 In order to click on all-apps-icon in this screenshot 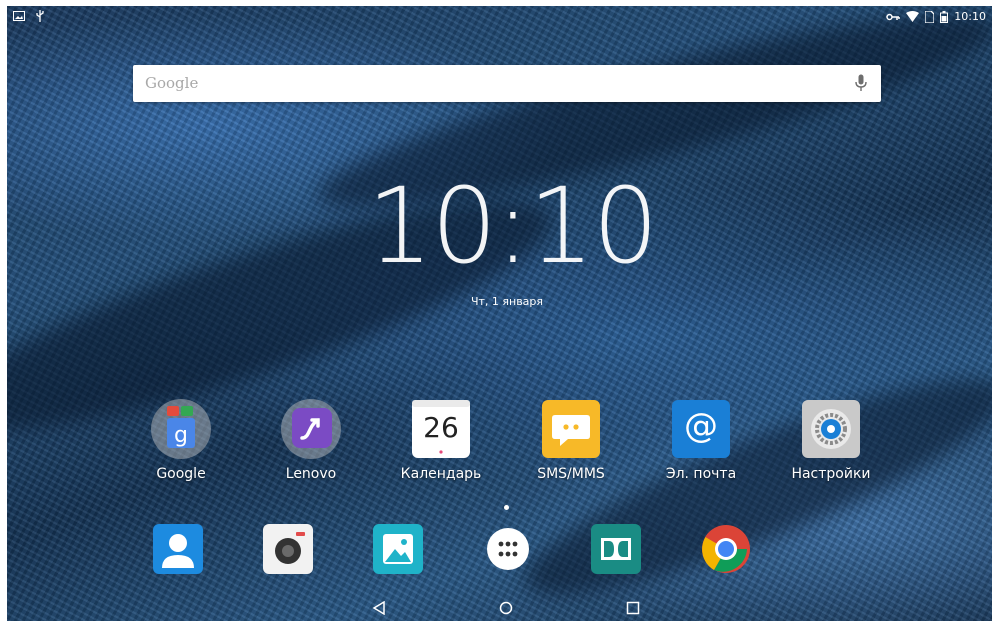, I will do `click(508, 549)`.